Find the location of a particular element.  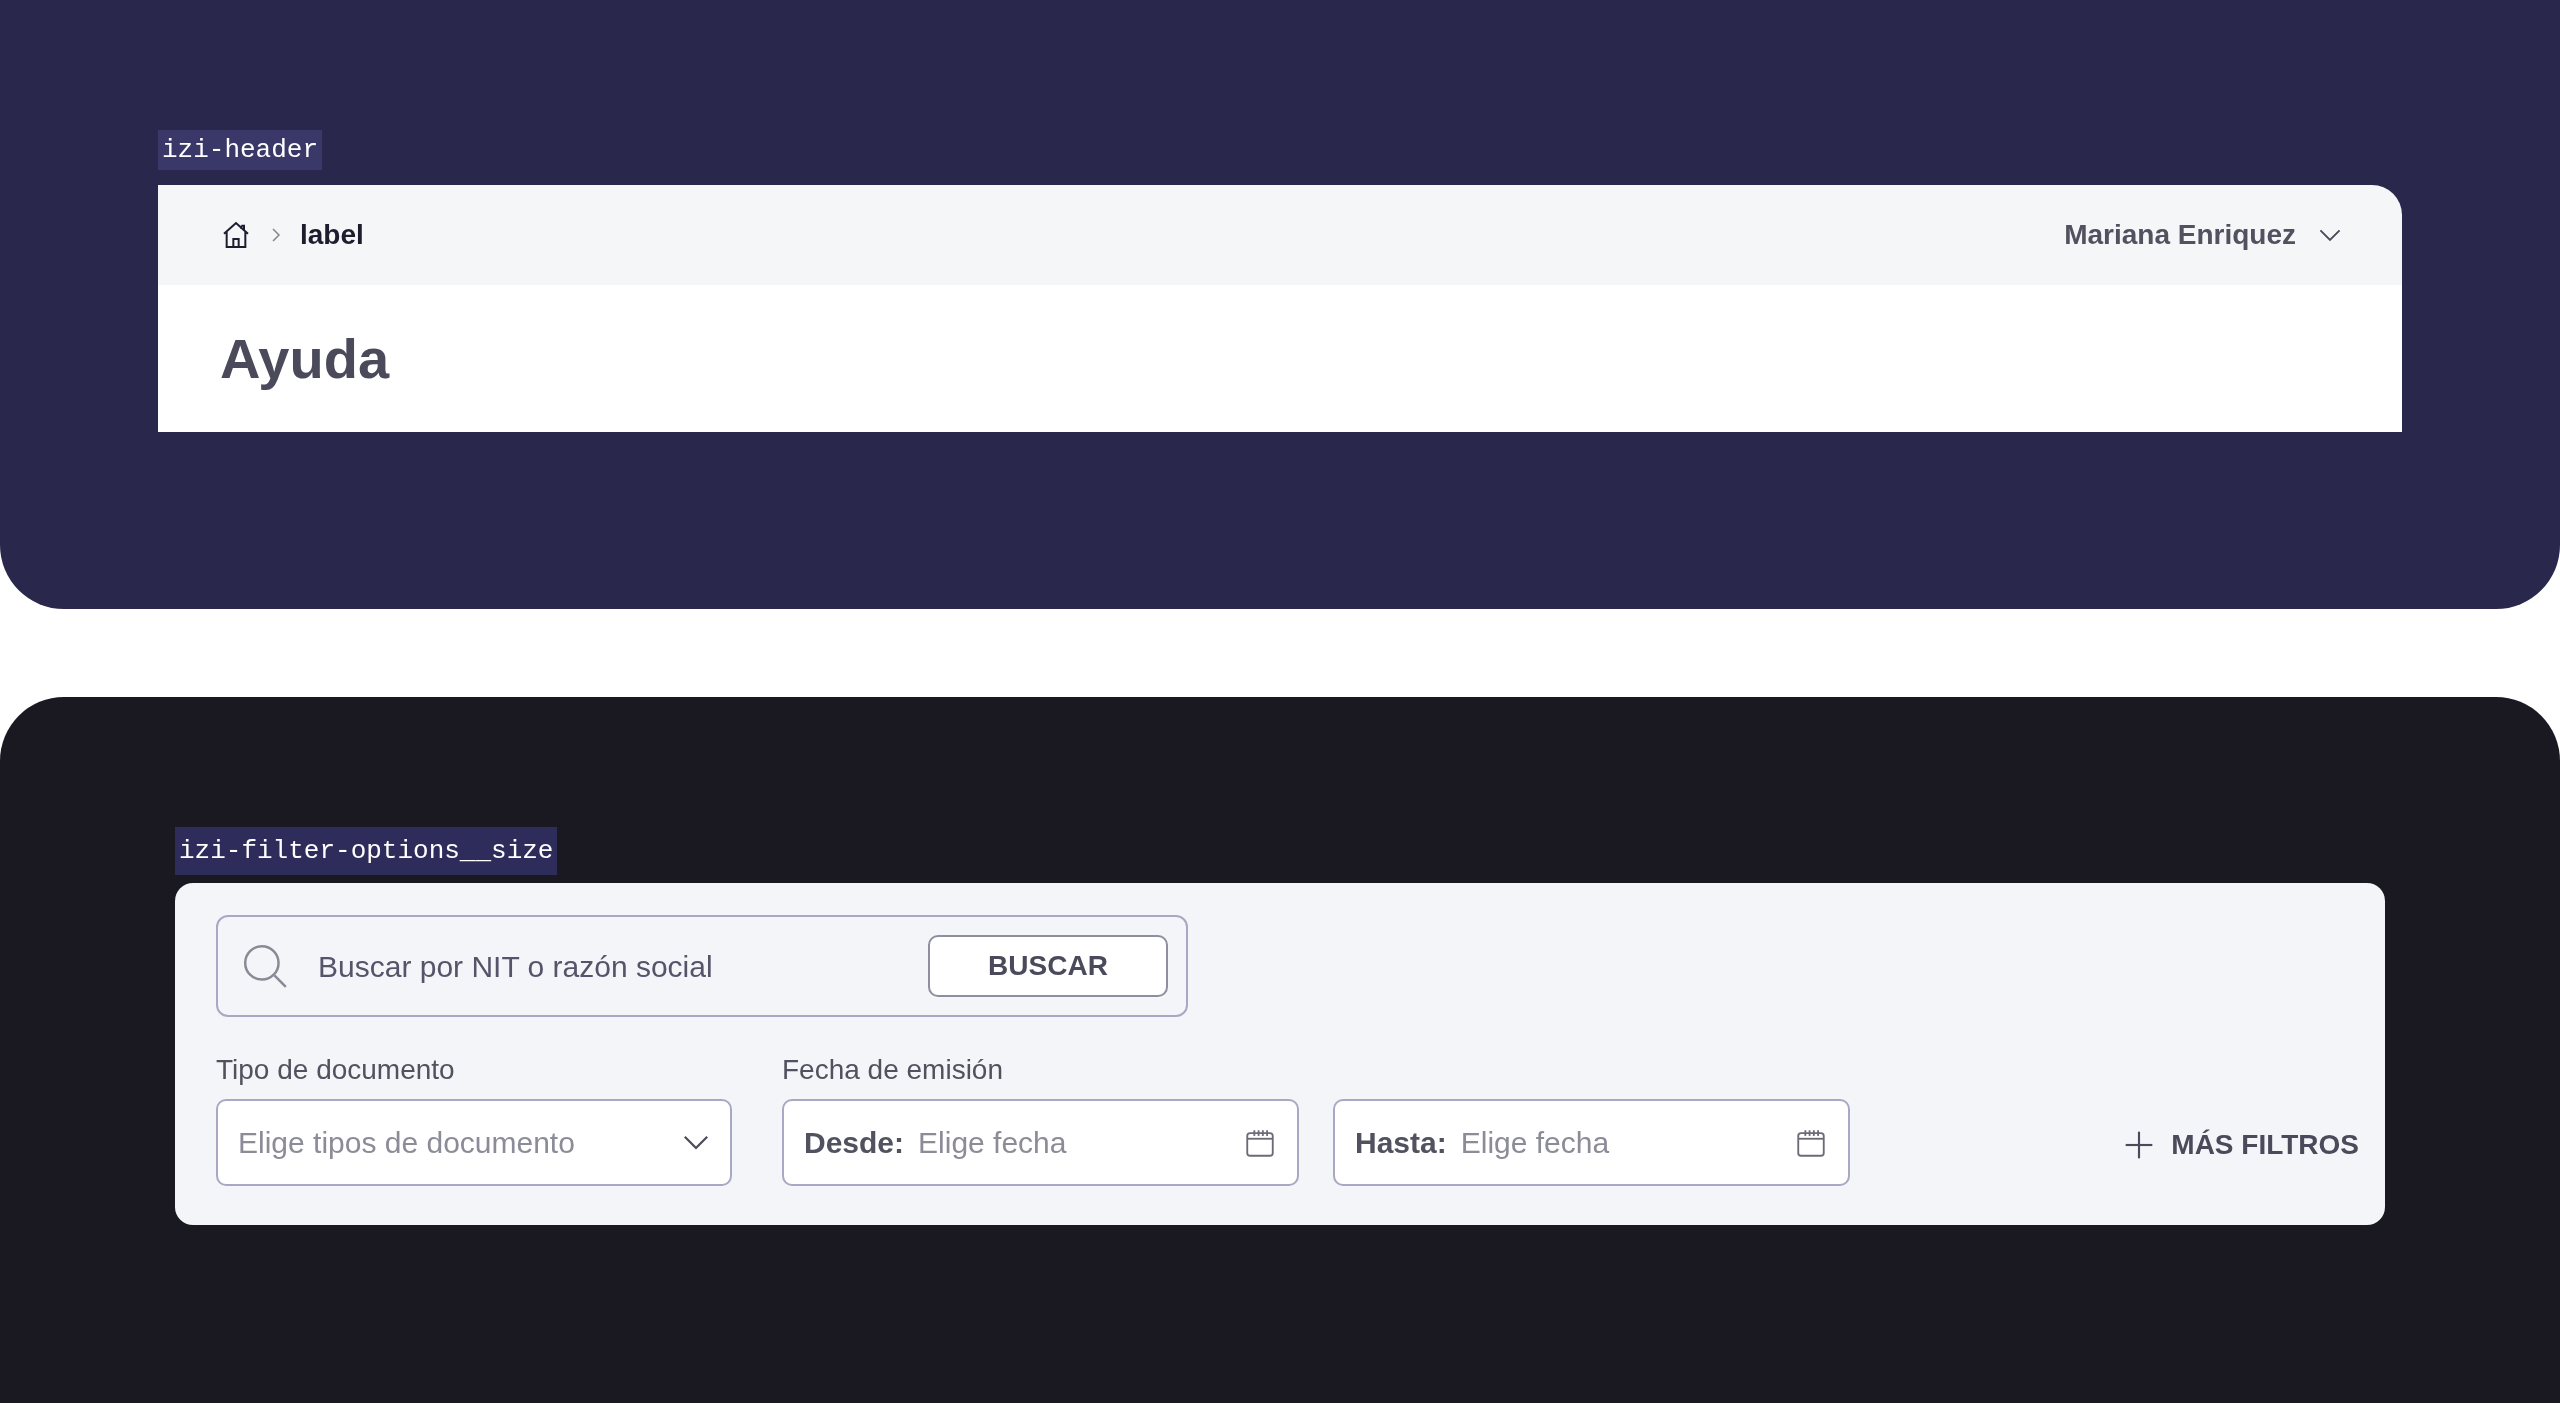

breadcrumb-current: label is located at coordinates (332, 235).